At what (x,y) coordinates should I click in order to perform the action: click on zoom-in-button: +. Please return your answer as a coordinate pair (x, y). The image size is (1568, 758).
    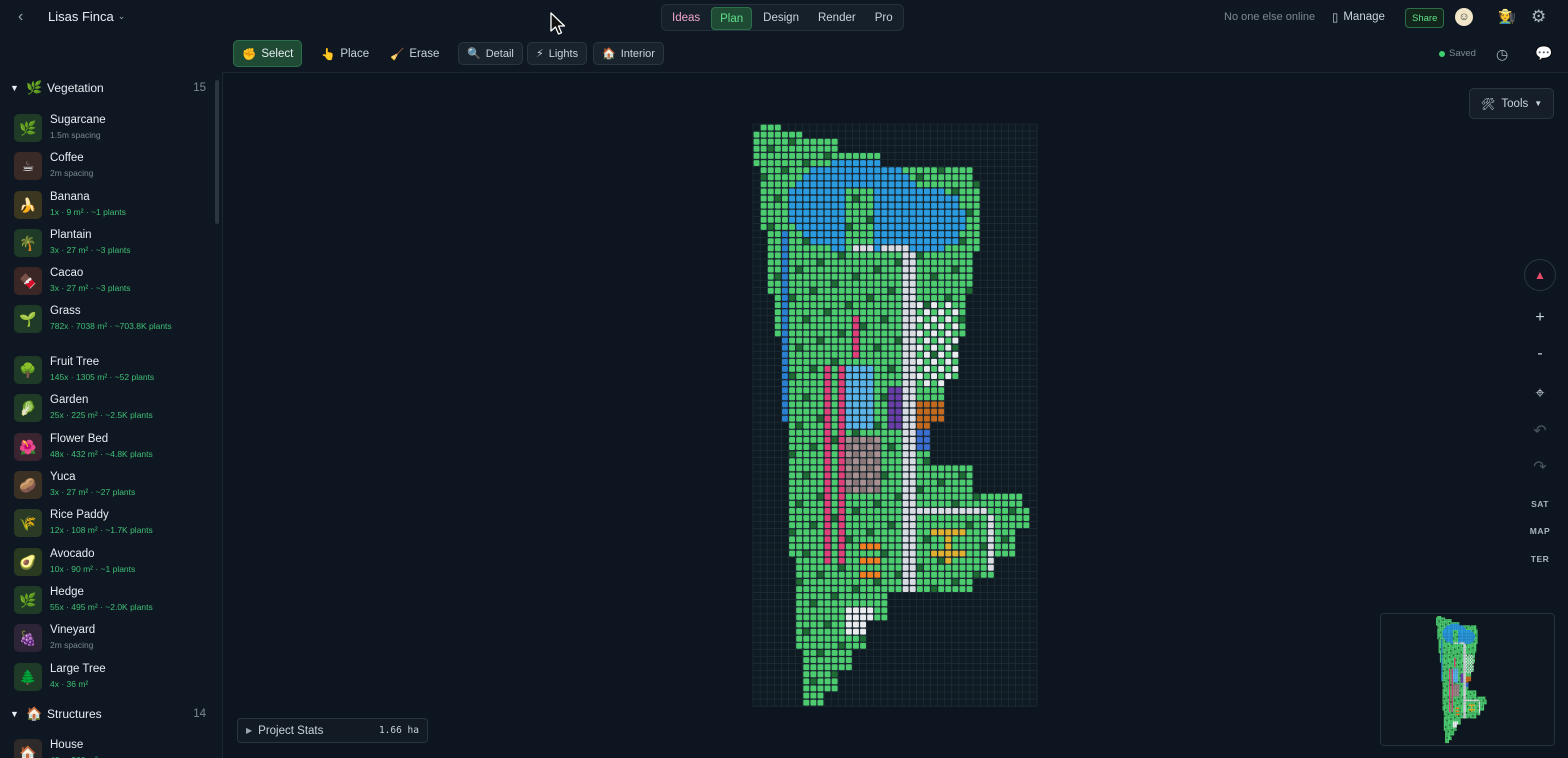
    Looking at the image, I should click on (1540, 318).